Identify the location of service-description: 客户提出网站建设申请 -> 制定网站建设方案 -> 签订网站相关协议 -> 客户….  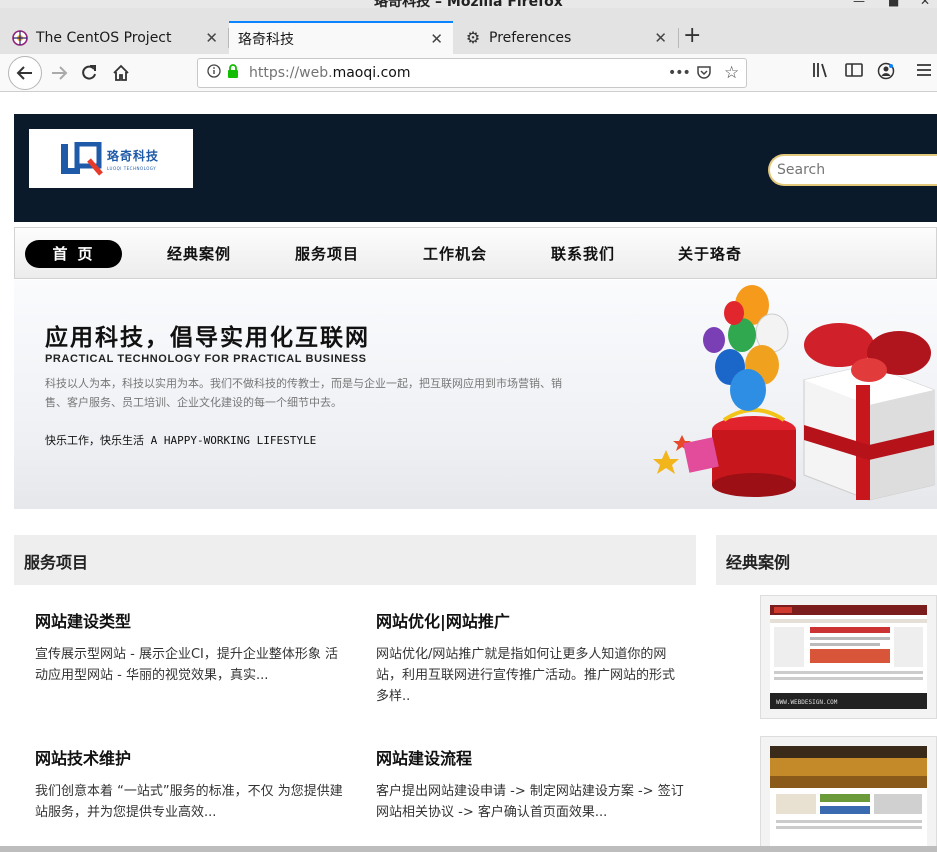
(530, 802).